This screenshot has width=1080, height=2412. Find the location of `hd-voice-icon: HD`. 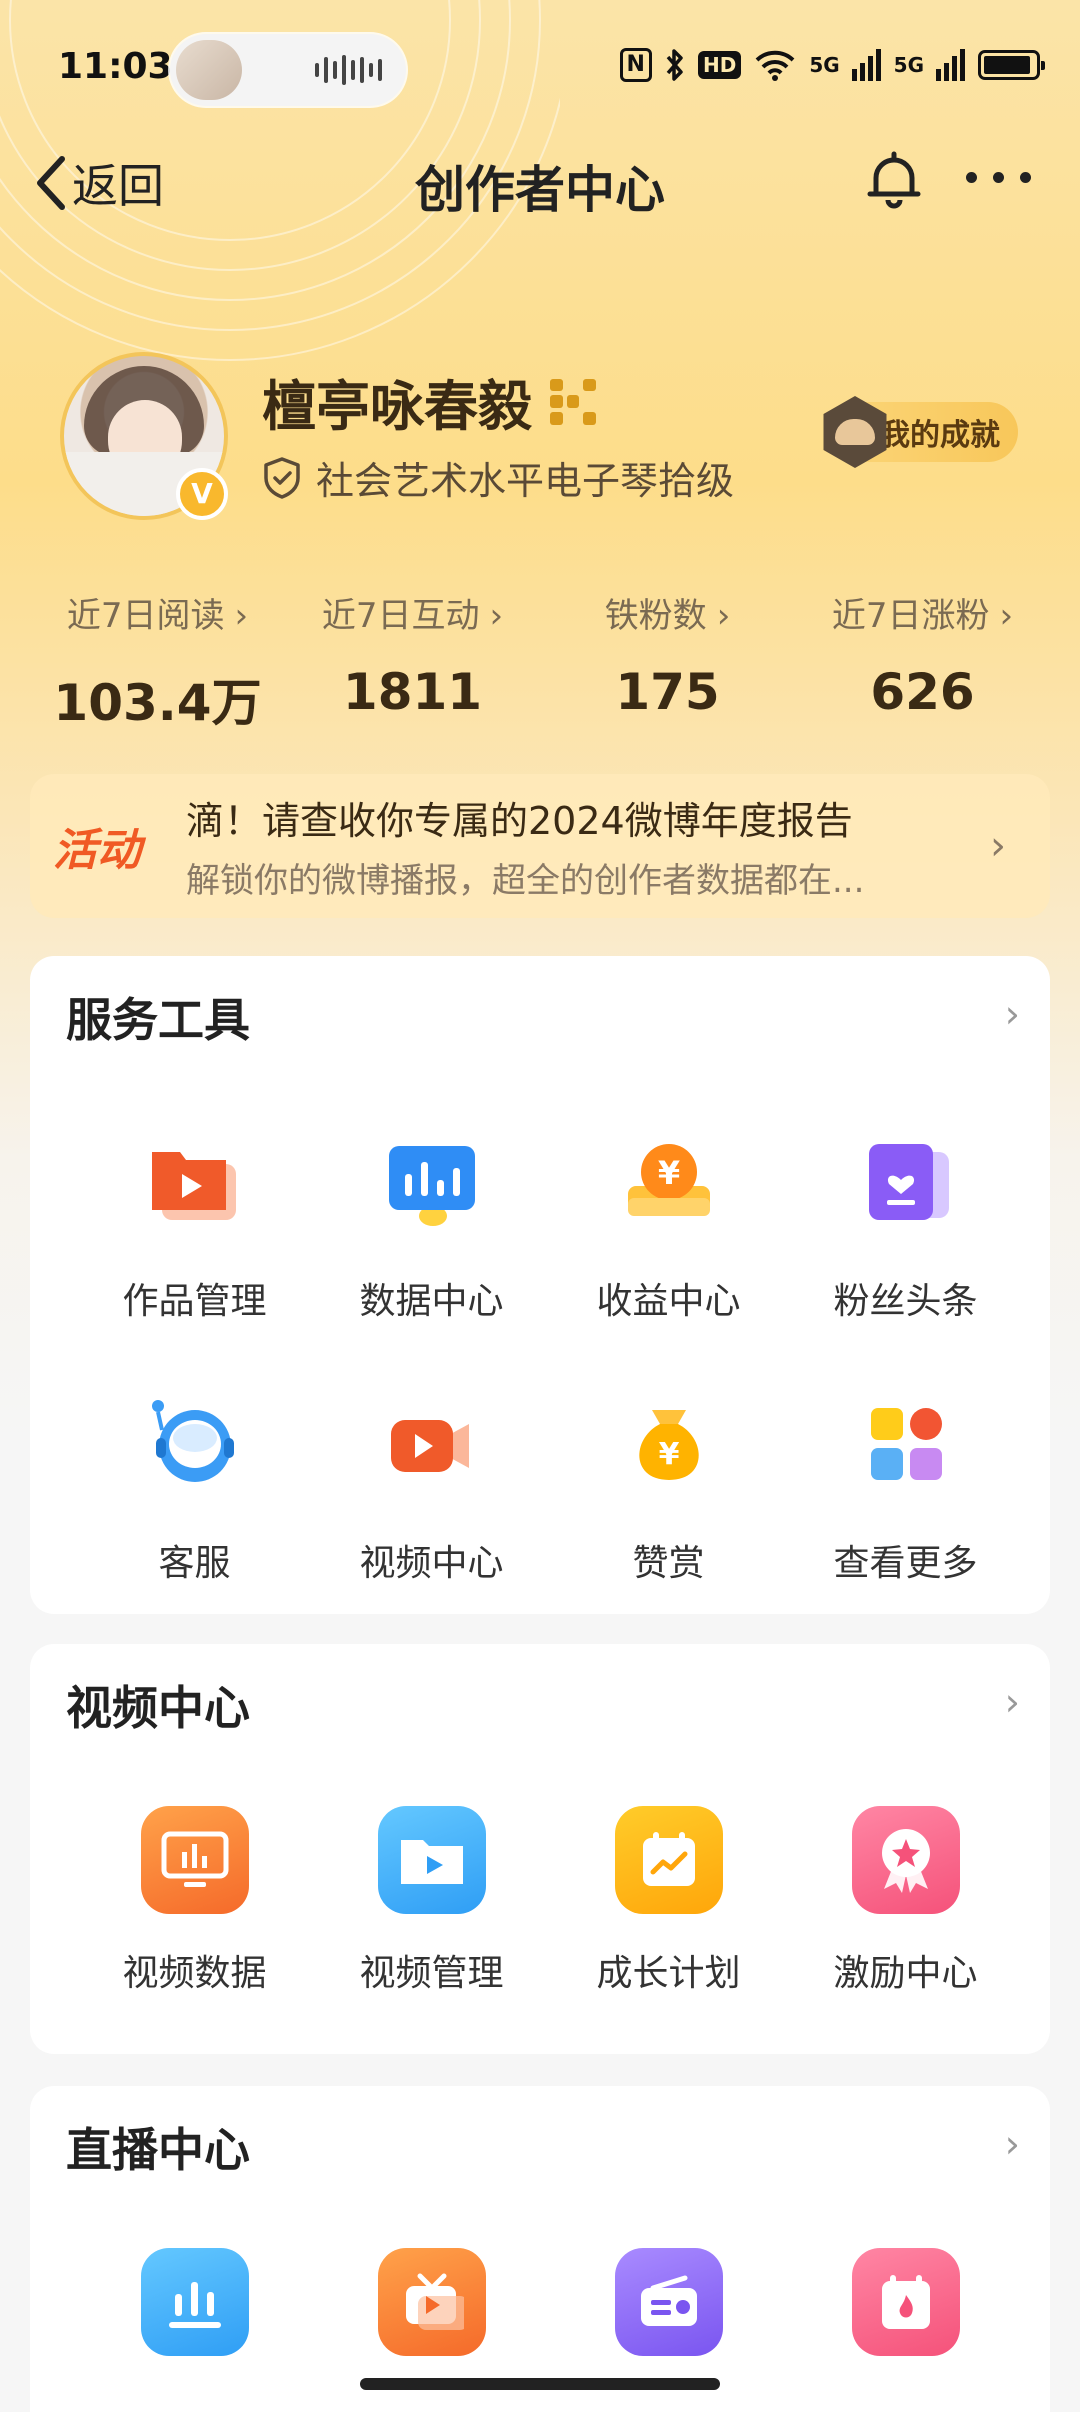

hd-voice-icon: HD is located at coordinates (719, 65).